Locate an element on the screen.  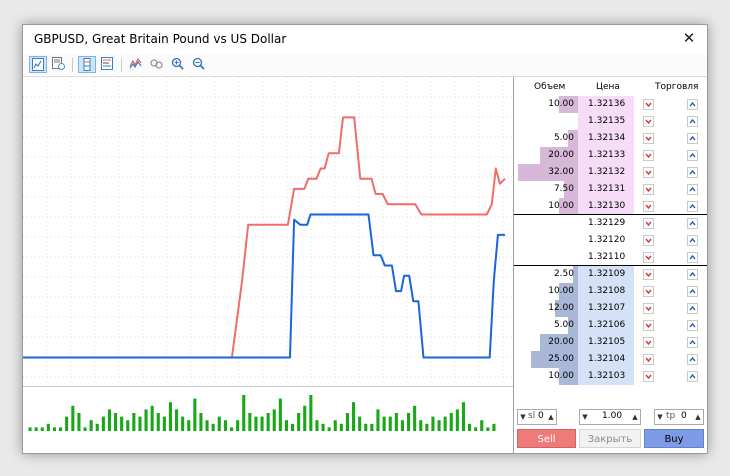
take-profit-value: 0 is located at coordinates (684, 416).